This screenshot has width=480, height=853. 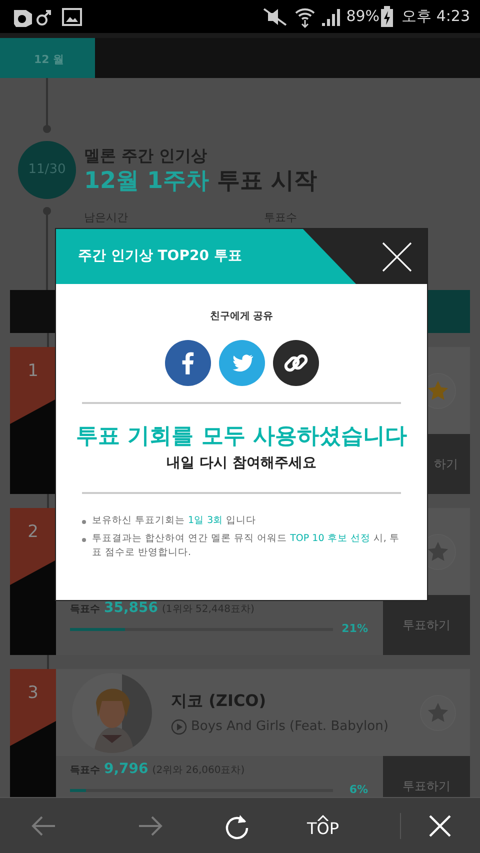 I want to click on modal-title: 주간 인기상 TOP20 투표, so click(x=160, y=256).